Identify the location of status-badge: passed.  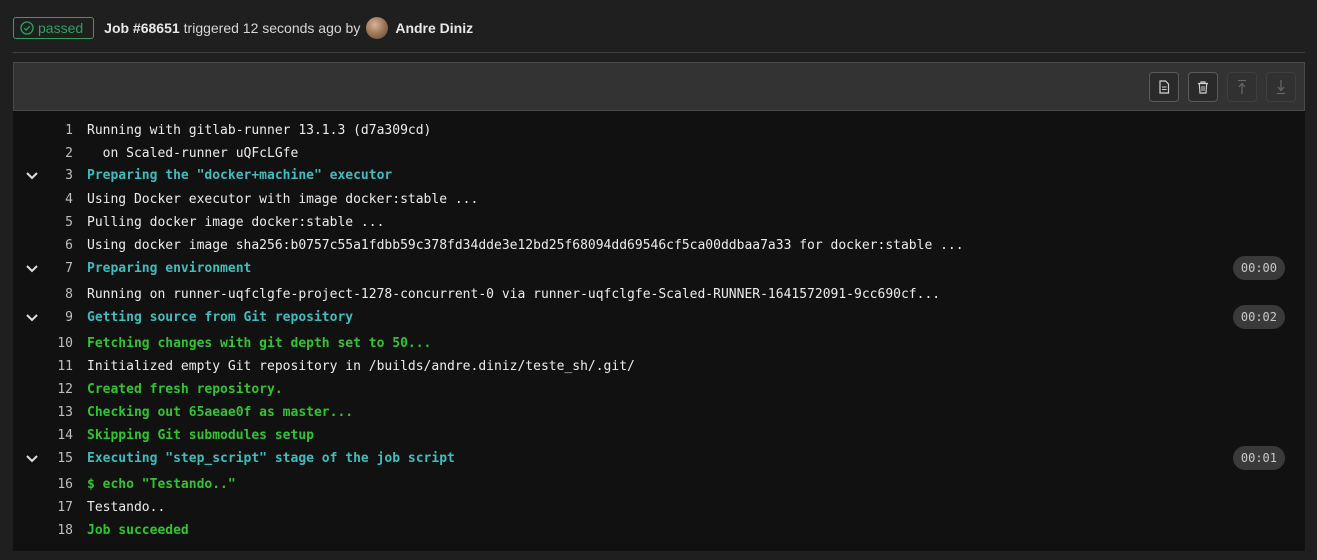
(54, 28).